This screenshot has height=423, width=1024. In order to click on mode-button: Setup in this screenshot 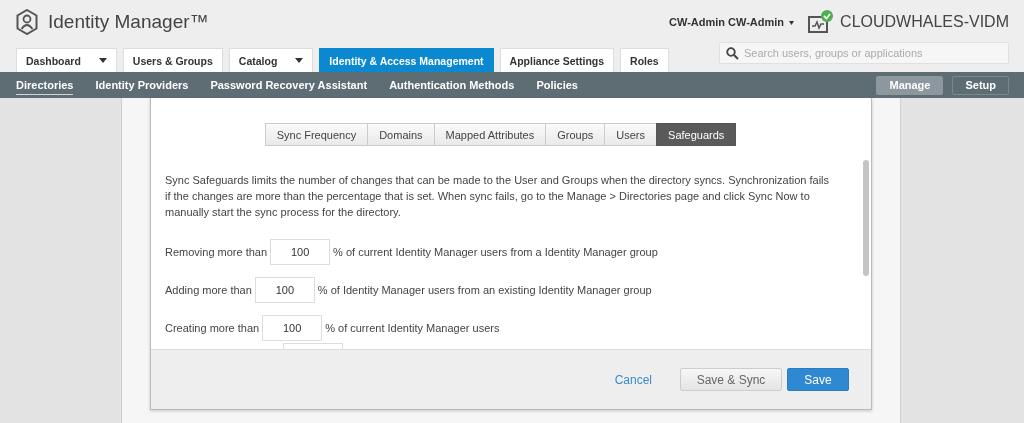, I will do `click(980, 85)`.